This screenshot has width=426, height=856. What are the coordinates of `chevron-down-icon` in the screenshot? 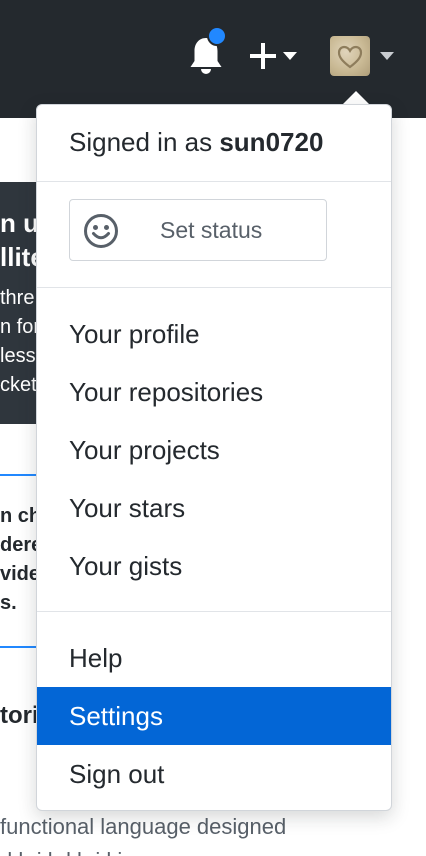 It's located at (387, 56).